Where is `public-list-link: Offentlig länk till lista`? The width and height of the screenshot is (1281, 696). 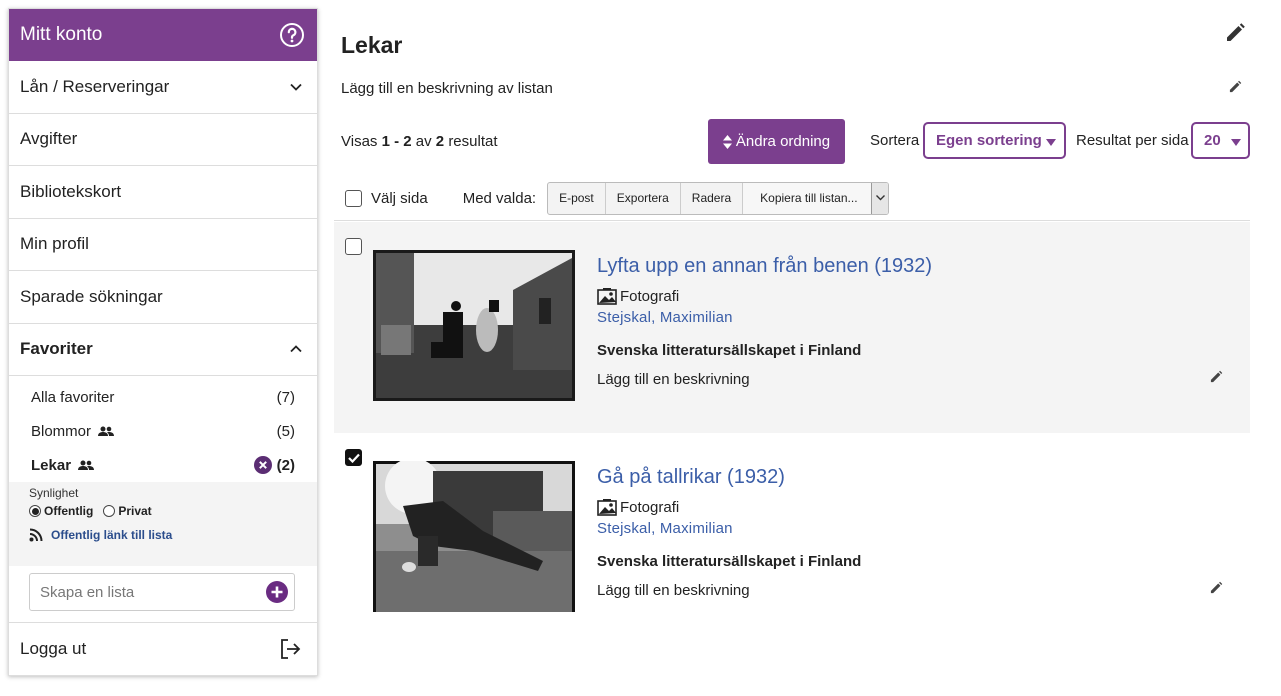
public-list-link: Offentlig länk till lista is located at coordinates (163, 535).